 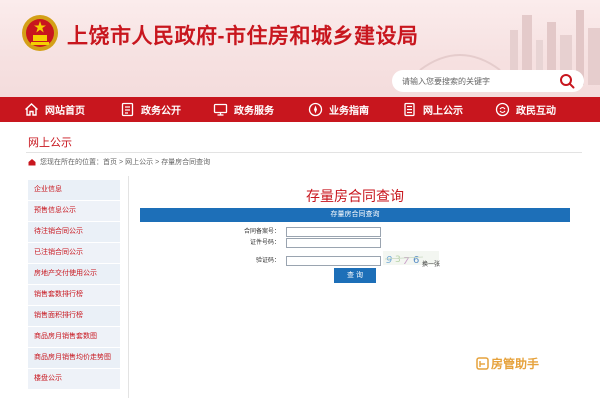 What do you see at coordinates (355, 196) in the screenshot?
I see `page-title: 存量房合同查询` at bounding box center [355, 196].